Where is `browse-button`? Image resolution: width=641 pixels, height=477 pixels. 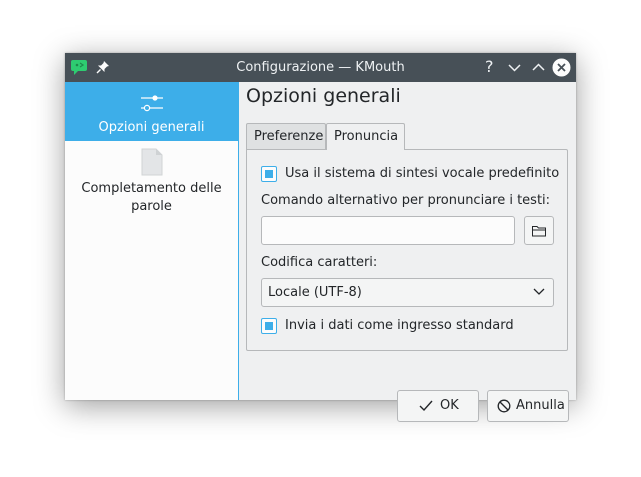
browse-button is located at coordinates (539, 230).